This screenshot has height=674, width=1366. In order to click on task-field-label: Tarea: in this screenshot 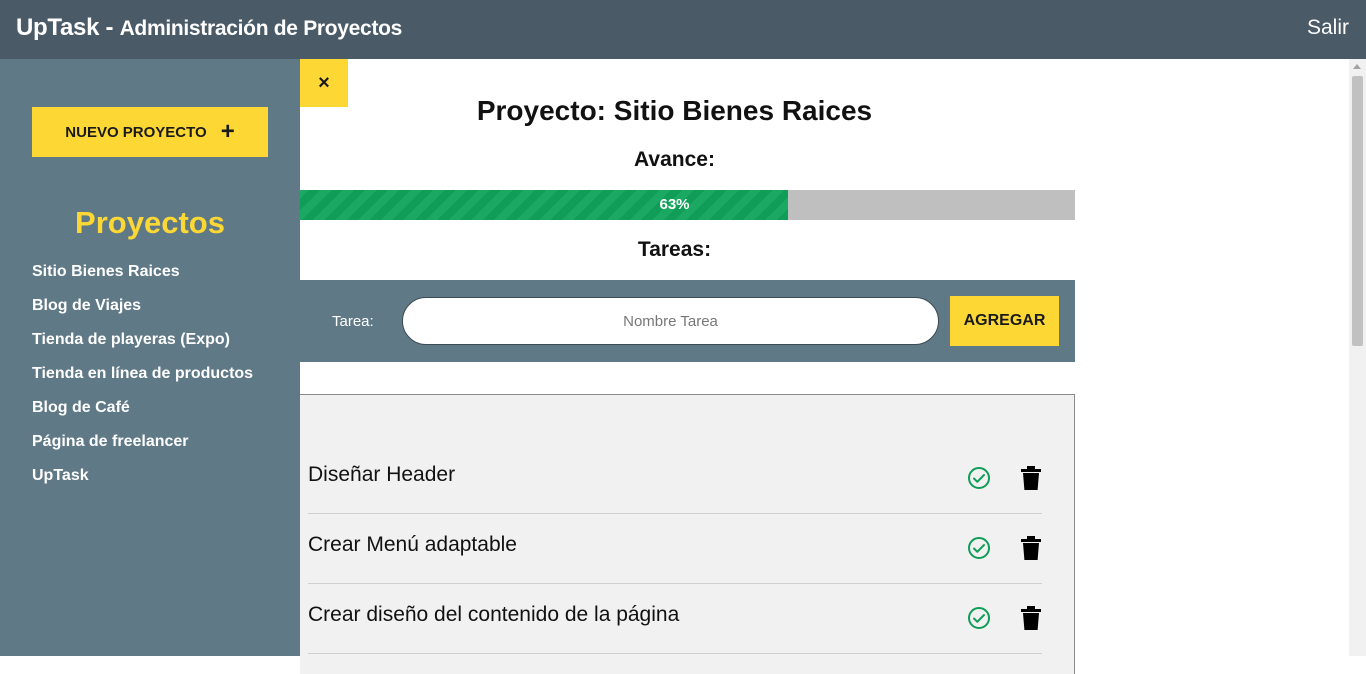, I will do `click(353, 321)`.